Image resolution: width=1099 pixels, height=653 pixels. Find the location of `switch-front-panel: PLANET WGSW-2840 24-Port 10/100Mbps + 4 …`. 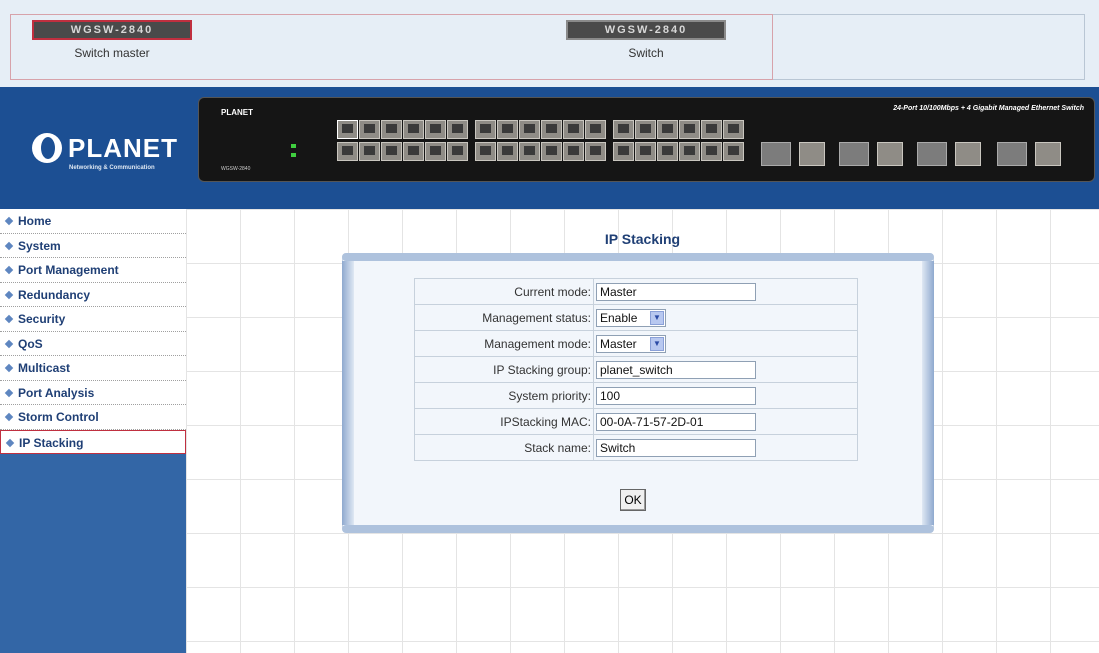

switch-front-panel: PLANET WGSW-2840 24-Port 10/100Mbps + 4 … is located at coordinates (646, 139).